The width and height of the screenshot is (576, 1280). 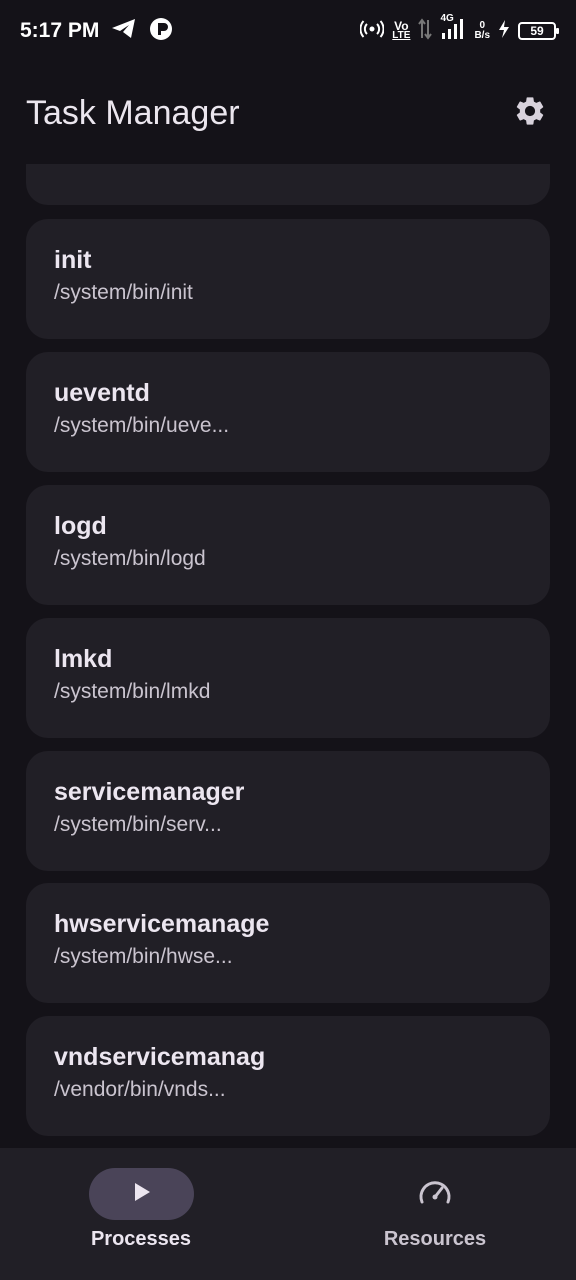 I want to click on process-name: hwservicemanage, so click(x=162, y=924).